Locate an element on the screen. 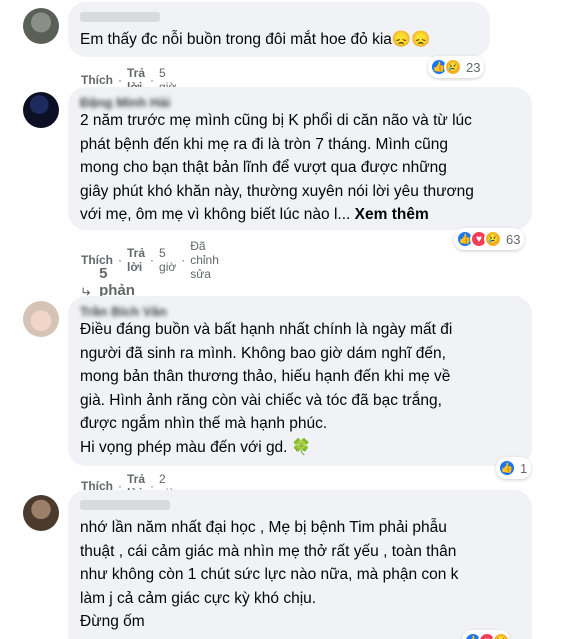 Image resolution: width=580 pixels, height=639 pixels. edited-label: Đã chỉnh sửa is located at coordinates (204, 260).